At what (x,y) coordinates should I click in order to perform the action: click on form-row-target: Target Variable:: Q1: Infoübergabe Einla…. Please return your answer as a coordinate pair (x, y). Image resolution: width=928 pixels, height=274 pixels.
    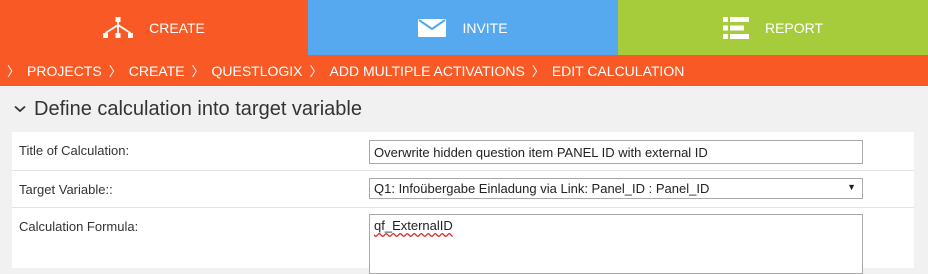
    Looking at the image, I should click on (463, 189).